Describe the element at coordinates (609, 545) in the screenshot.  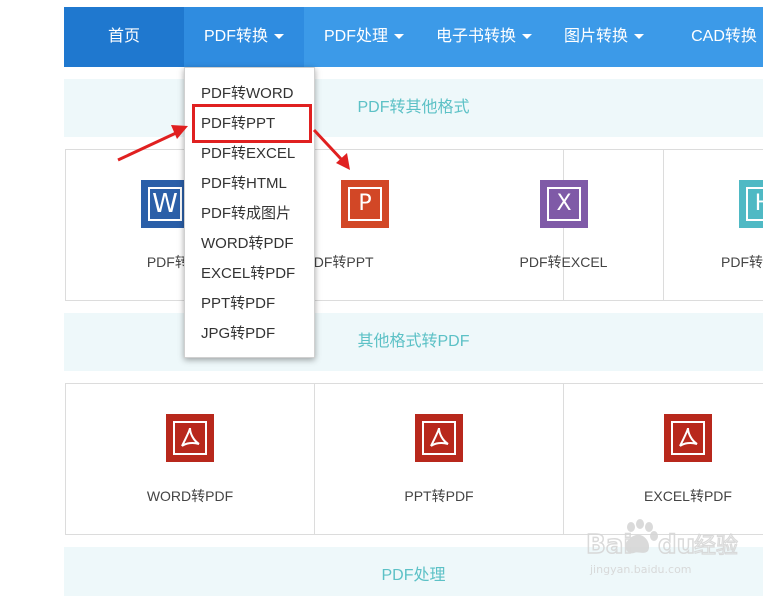
I see `svg-text: Bai` at that location.